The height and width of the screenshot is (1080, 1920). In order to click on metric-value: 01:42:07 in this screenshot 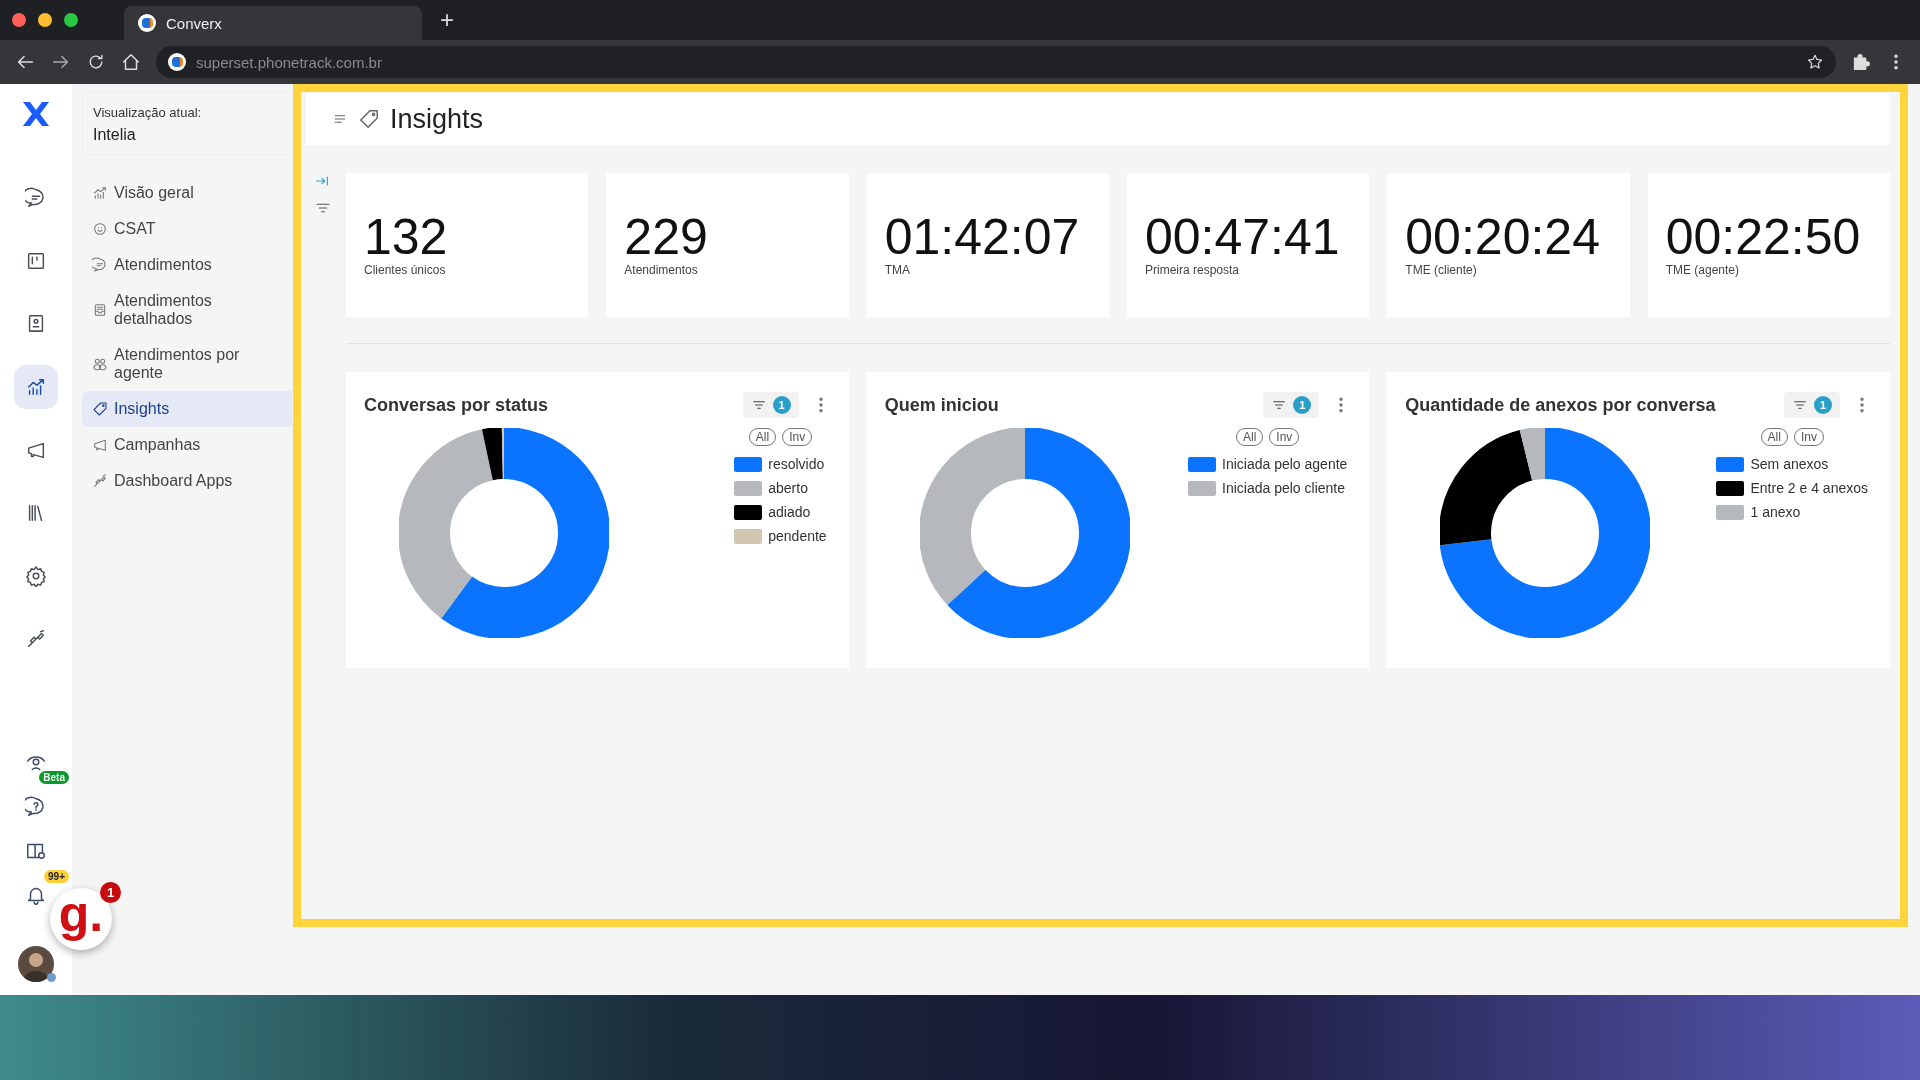, I will do `click(982, 237)`.